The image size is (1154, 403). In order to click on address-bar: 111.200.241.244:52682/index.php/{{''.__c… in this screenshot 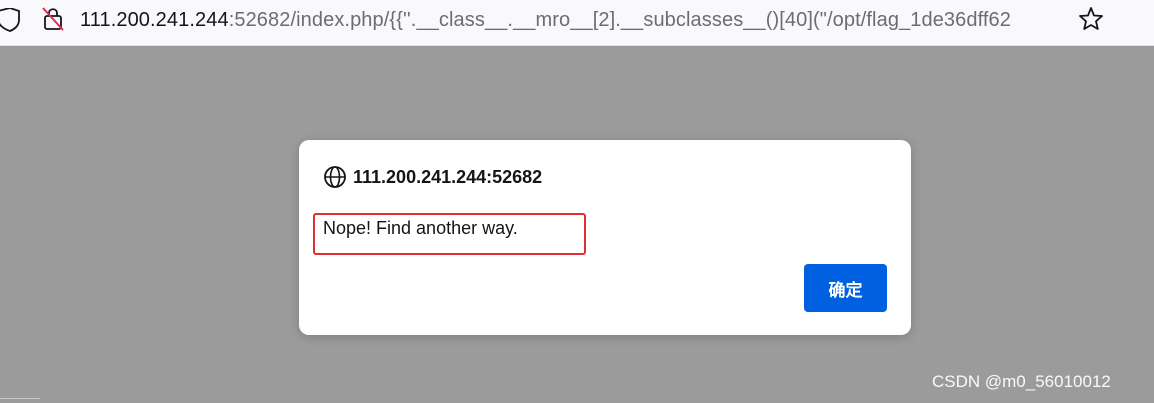, I will do `click(577, 23)`.